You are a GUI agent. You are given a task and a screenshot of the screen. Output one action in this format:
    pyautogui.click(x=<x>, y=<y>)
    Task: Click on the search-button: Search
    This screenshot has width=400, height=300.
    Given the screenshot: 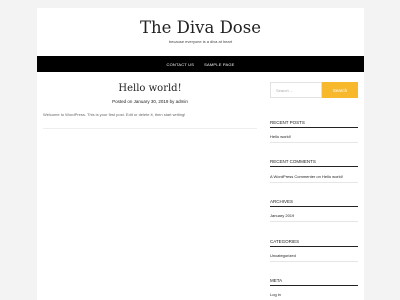 What is the action you would take?
    pyautogui.click(x=340, y=90)
    